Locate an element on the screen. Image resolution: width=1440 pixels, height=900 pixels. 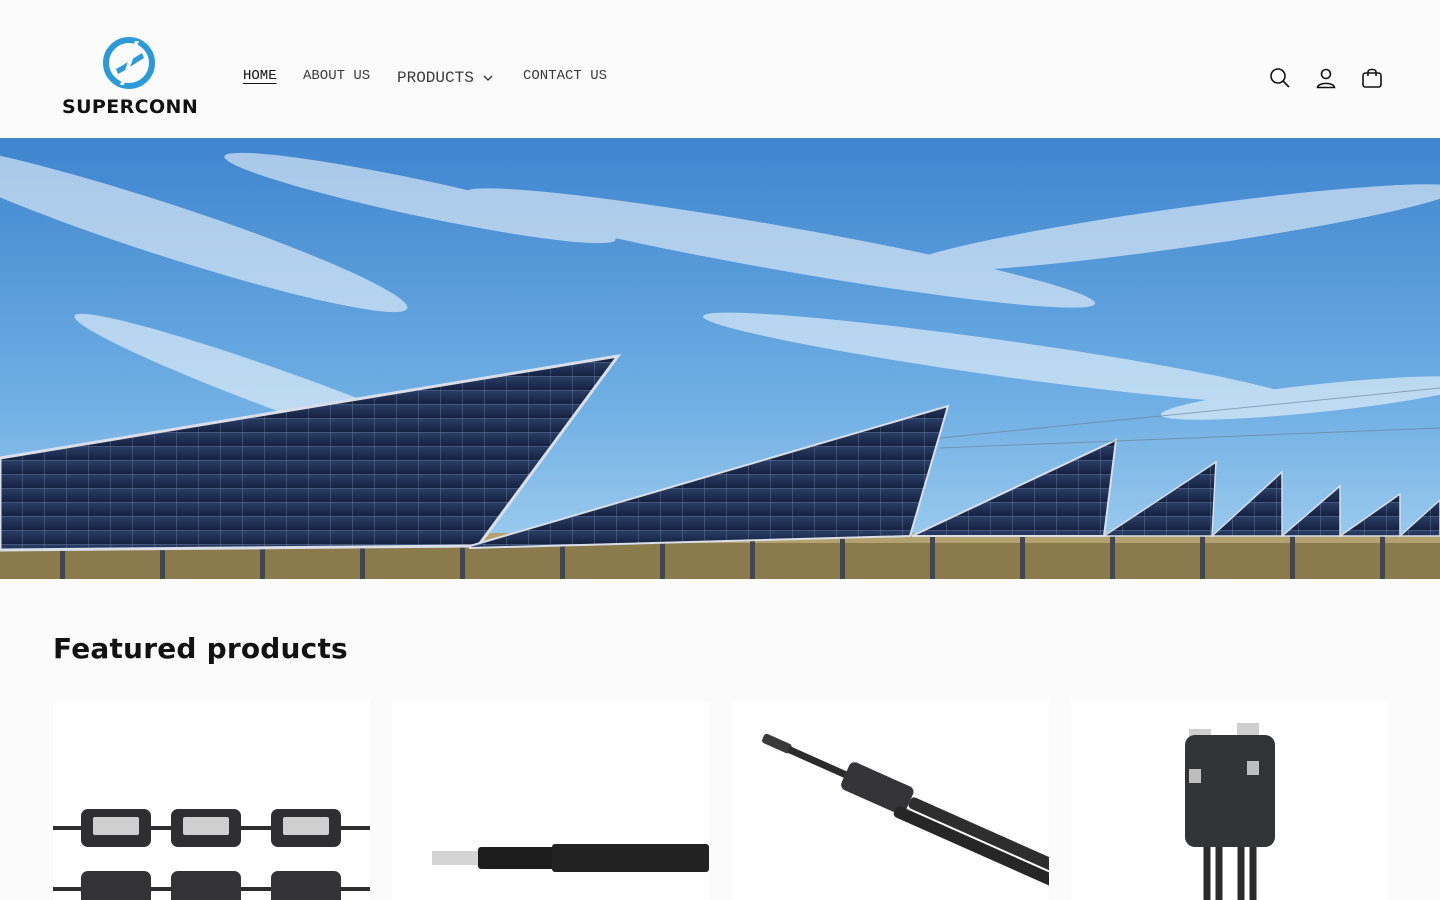
cart-icon is located at coordinates (1372, 78).